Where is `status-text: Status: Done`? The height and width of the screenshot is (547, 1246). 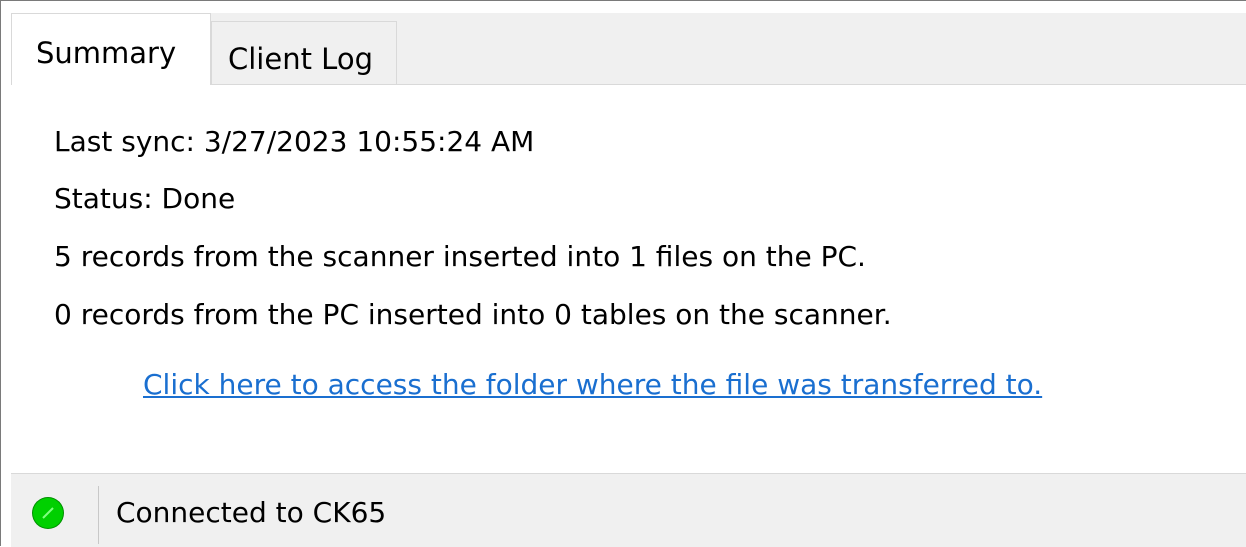
status-text: Status: Done is located at coordinates (145, 198).